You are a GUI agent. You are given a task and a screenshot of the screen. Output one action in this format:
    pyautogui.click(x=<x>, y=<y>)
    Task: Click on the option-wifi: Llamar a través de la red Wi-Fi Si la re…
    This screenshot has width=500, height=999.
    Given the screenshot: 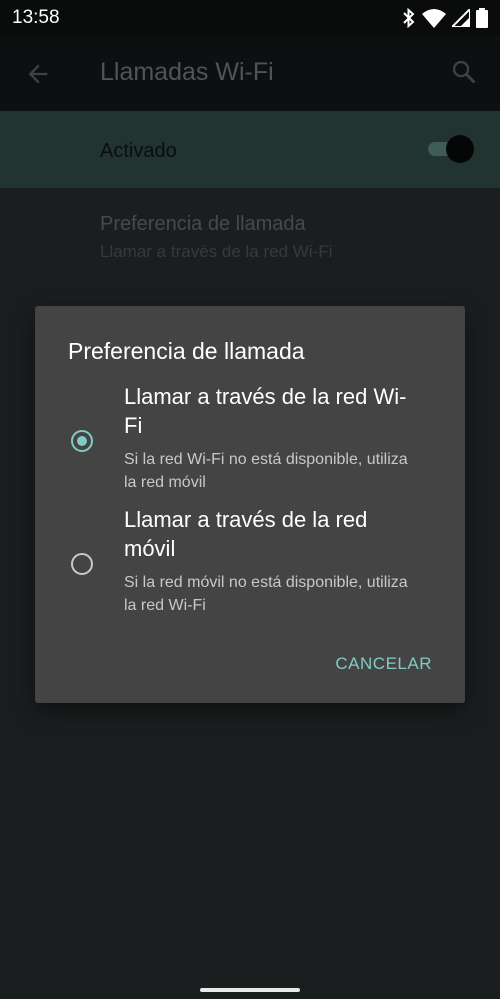 What is the action you would take?
    pyautogui.click(x=250, y=438)
    